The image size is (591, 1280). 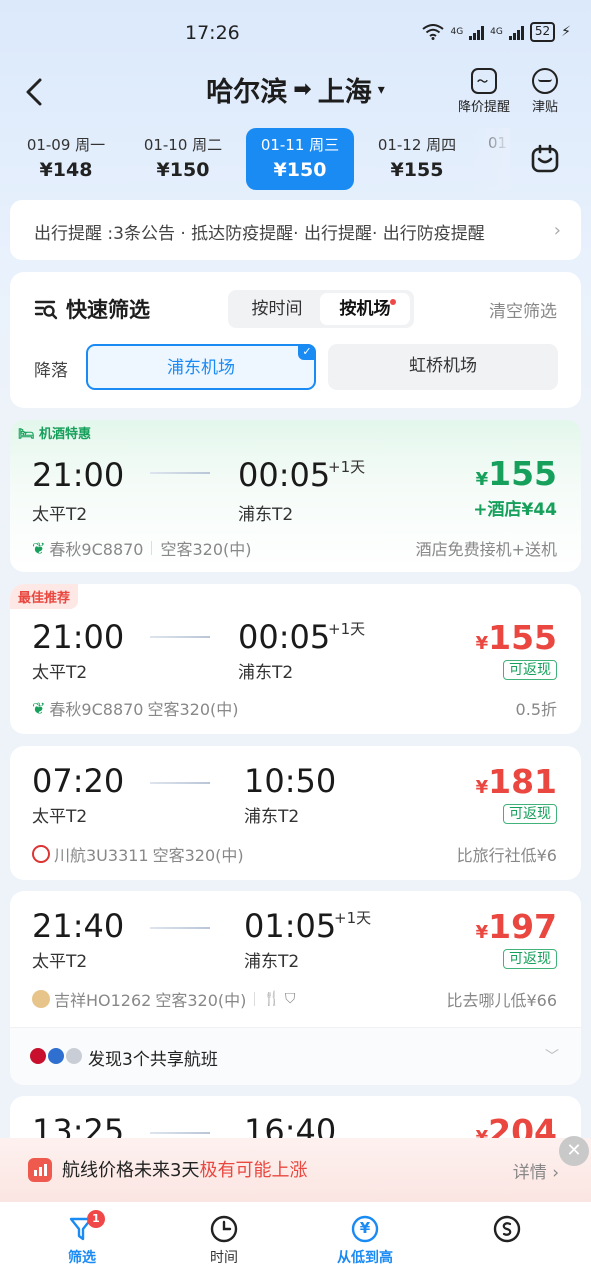 What do you see at coordinates (490, 159) in the screenshot?
I see `date-strip-fade` at bounding box center [490, 159].